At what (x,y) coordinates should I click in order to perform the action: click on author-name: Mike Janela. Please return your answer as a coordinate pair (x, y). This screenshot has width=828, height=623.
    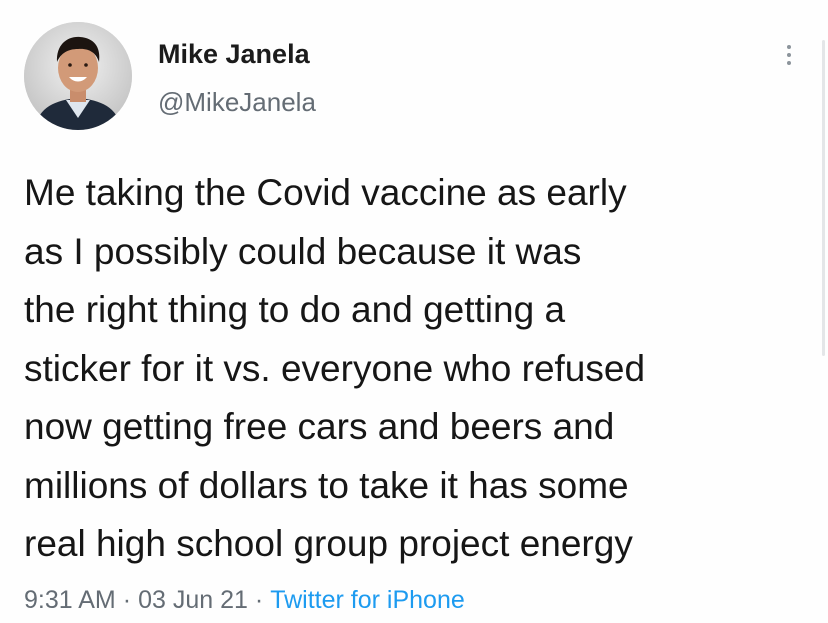
    Looking at the image, I should click on (234, 54).